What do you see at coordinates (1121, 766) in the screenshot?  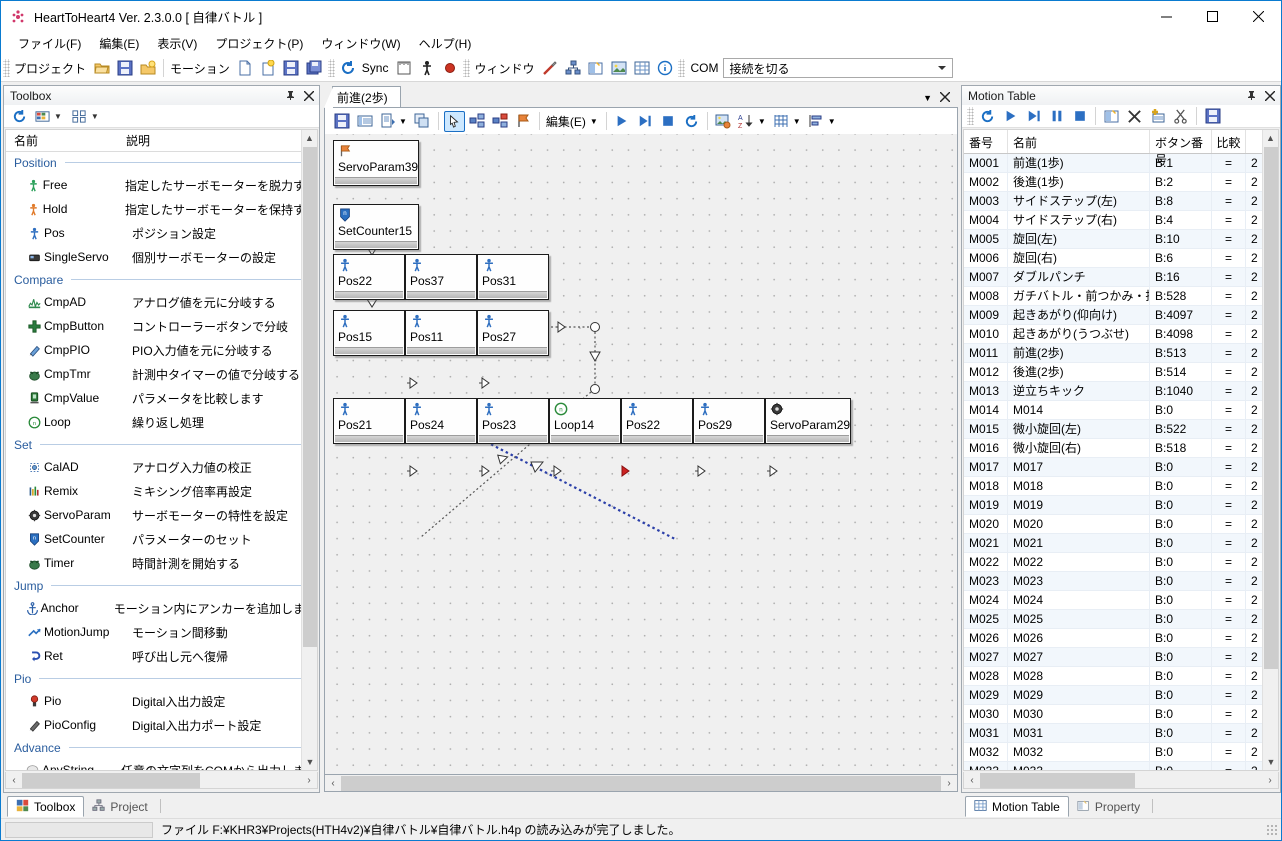 I see `table-row: M033 M033 B:0 = 2` at bounding box center [1121, 766].